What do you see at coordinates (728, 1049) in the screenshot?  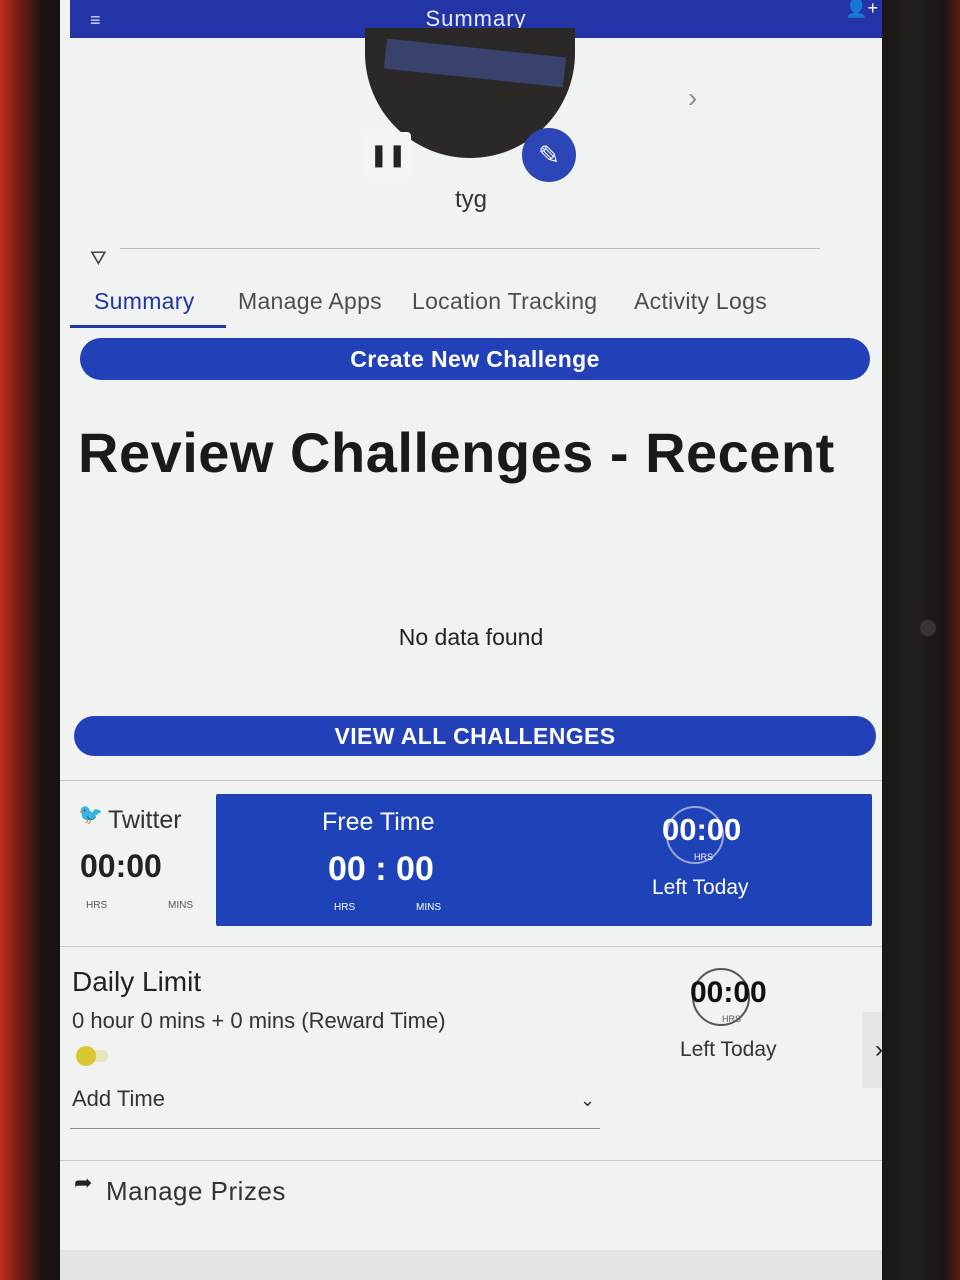 I see `daily-time-left-label: Left Today` at bounding box center [728, 1049].